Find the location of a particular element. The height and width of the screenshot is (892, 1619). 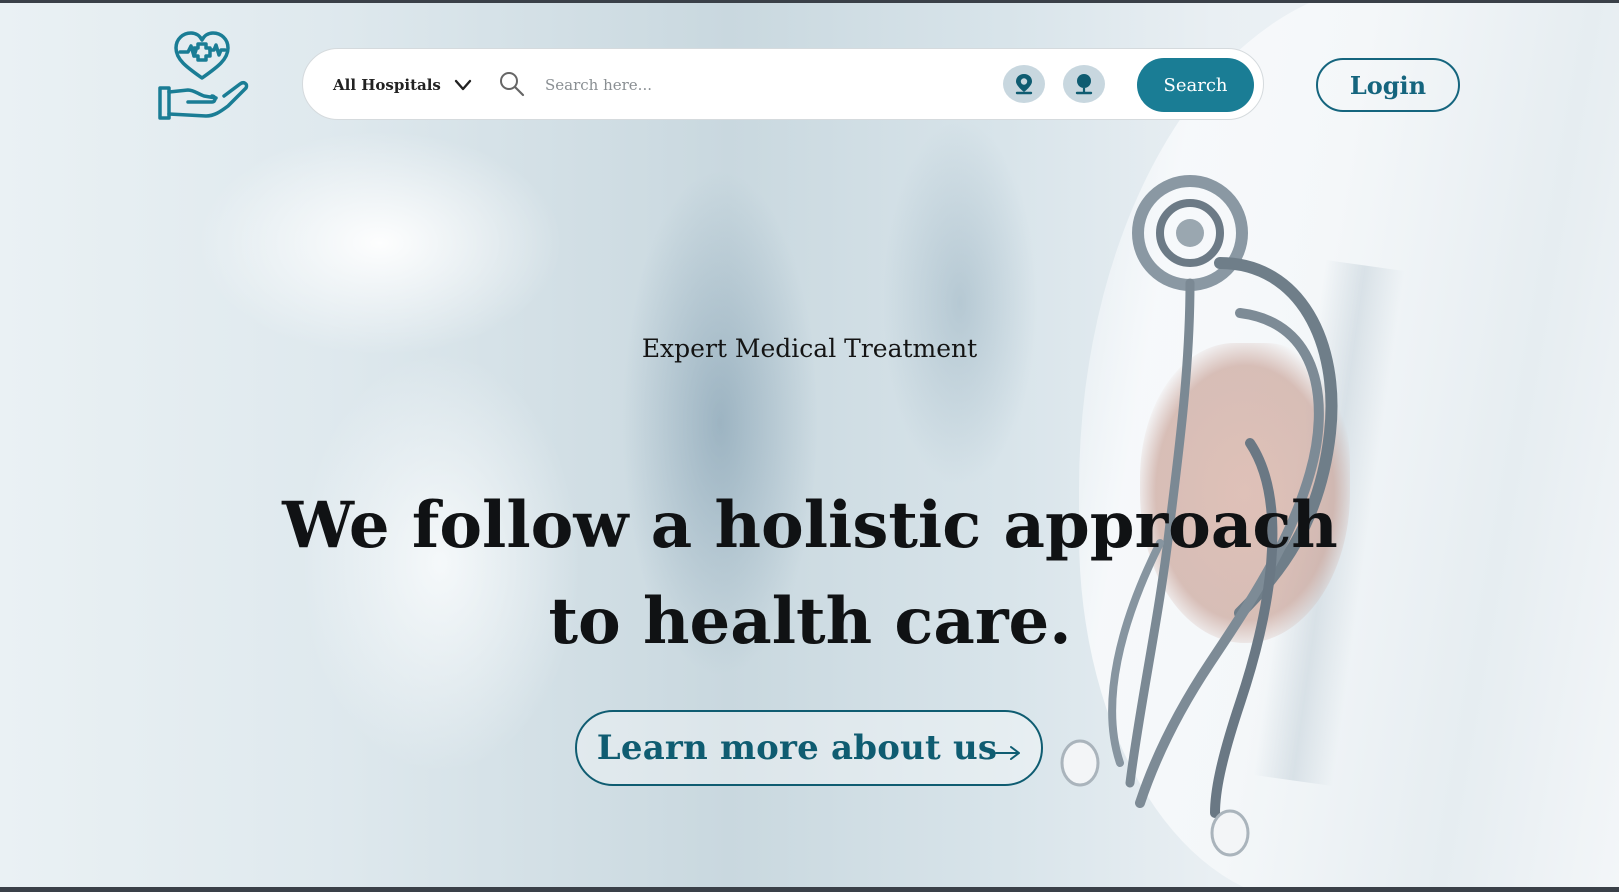

search-bar: All Hospitals Search is located at coordinates (783, 84).